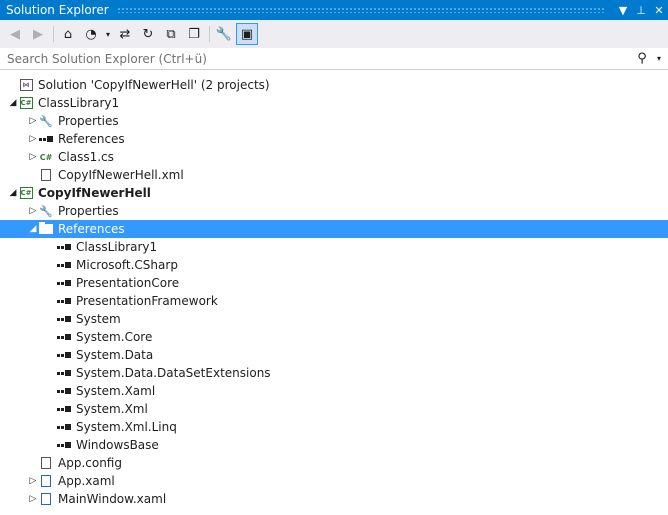 This screenshot has width=668, height=515. What do you see at coordinates (334, 229) in the screenshot?
I see `tree-item: ◢ References` at bounding box center [334, 229].